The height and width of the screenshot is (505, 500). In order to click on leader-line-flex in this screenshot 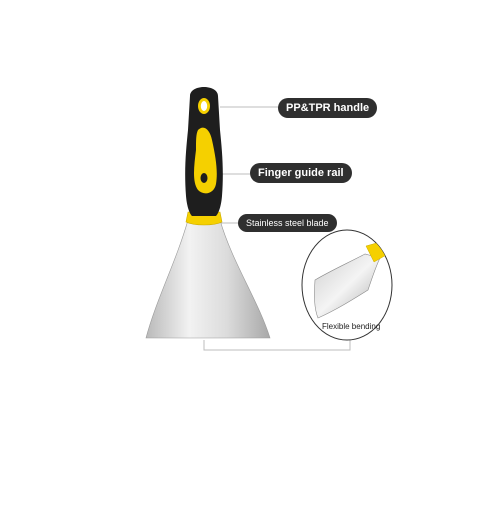, I will do `click(277, 345)`.